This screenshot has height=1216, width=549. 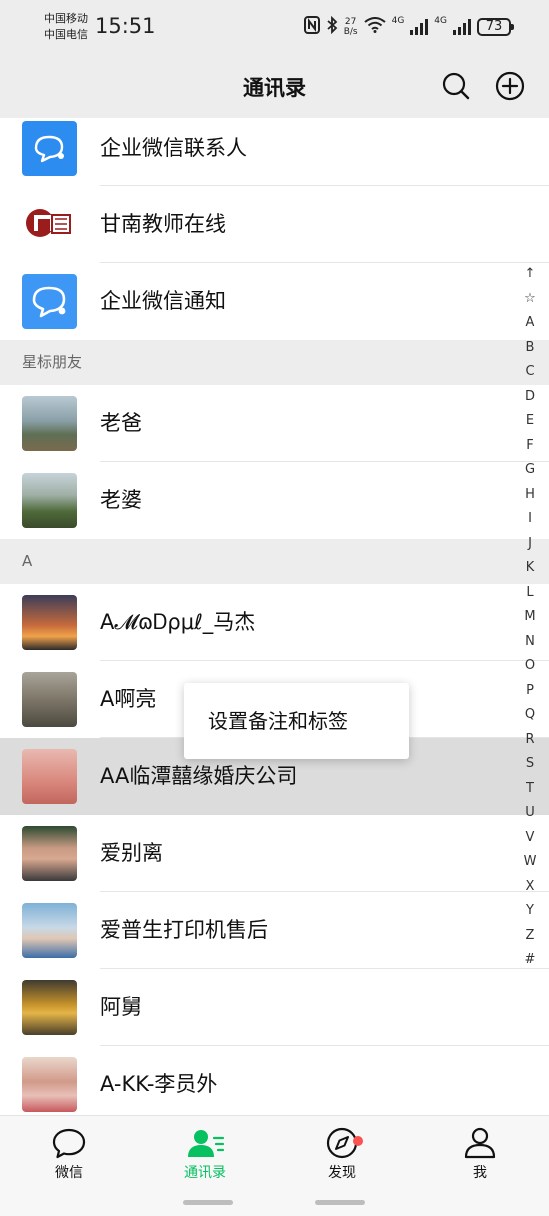 I want to click on search-icon, so click(x=456, y=86).